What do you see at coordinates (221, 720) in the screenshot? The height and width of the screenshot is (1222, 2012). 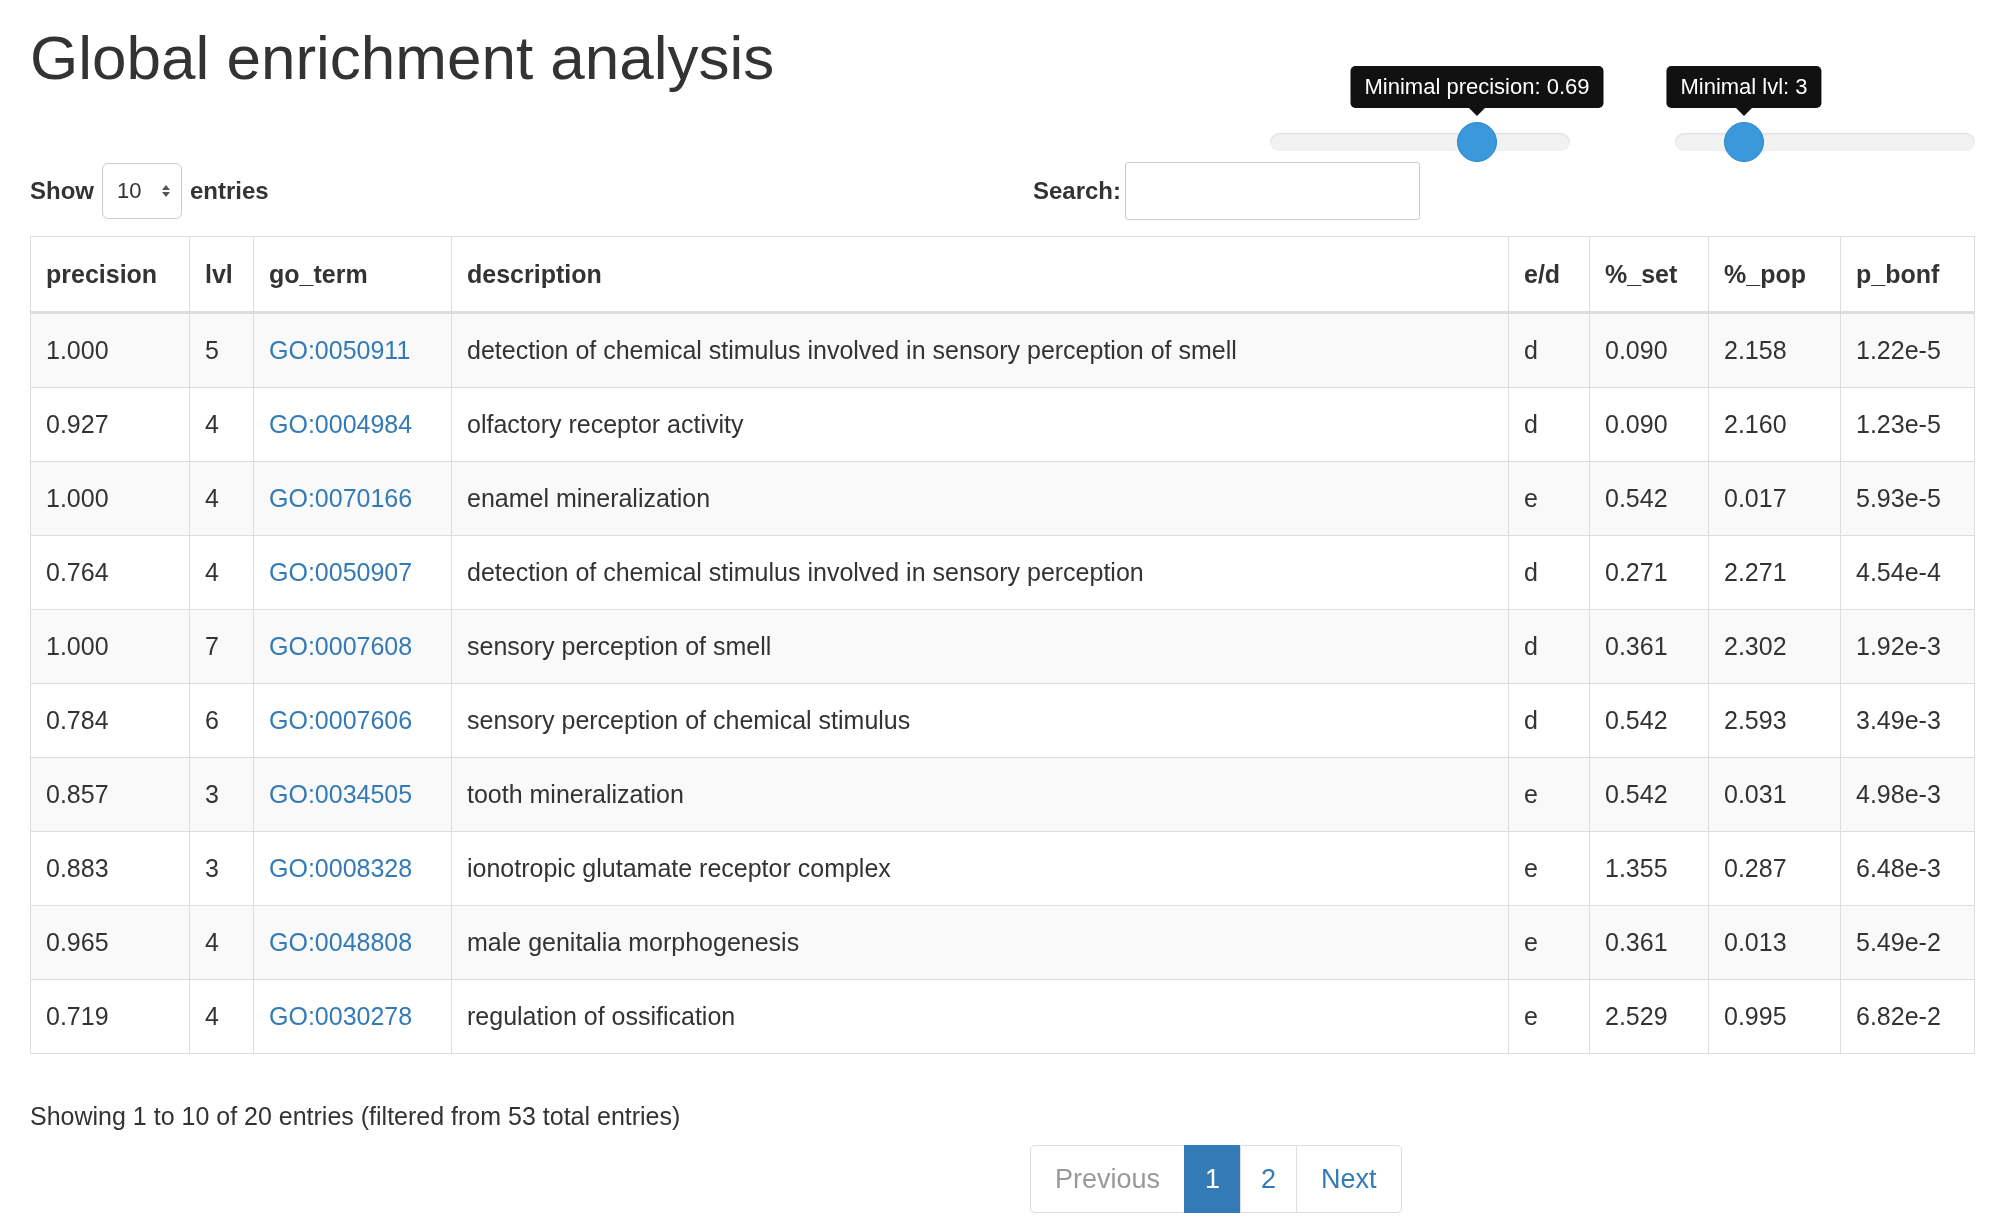 I see `table-cell: 6` at bounding box center [221, 720].